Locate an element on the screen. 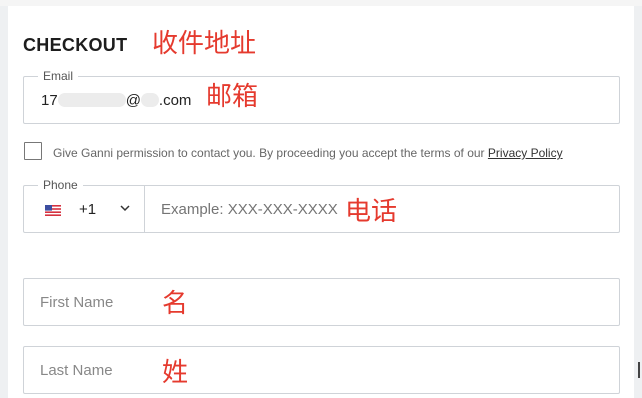  email-suffix: .com is located at coordinates (175, 100).